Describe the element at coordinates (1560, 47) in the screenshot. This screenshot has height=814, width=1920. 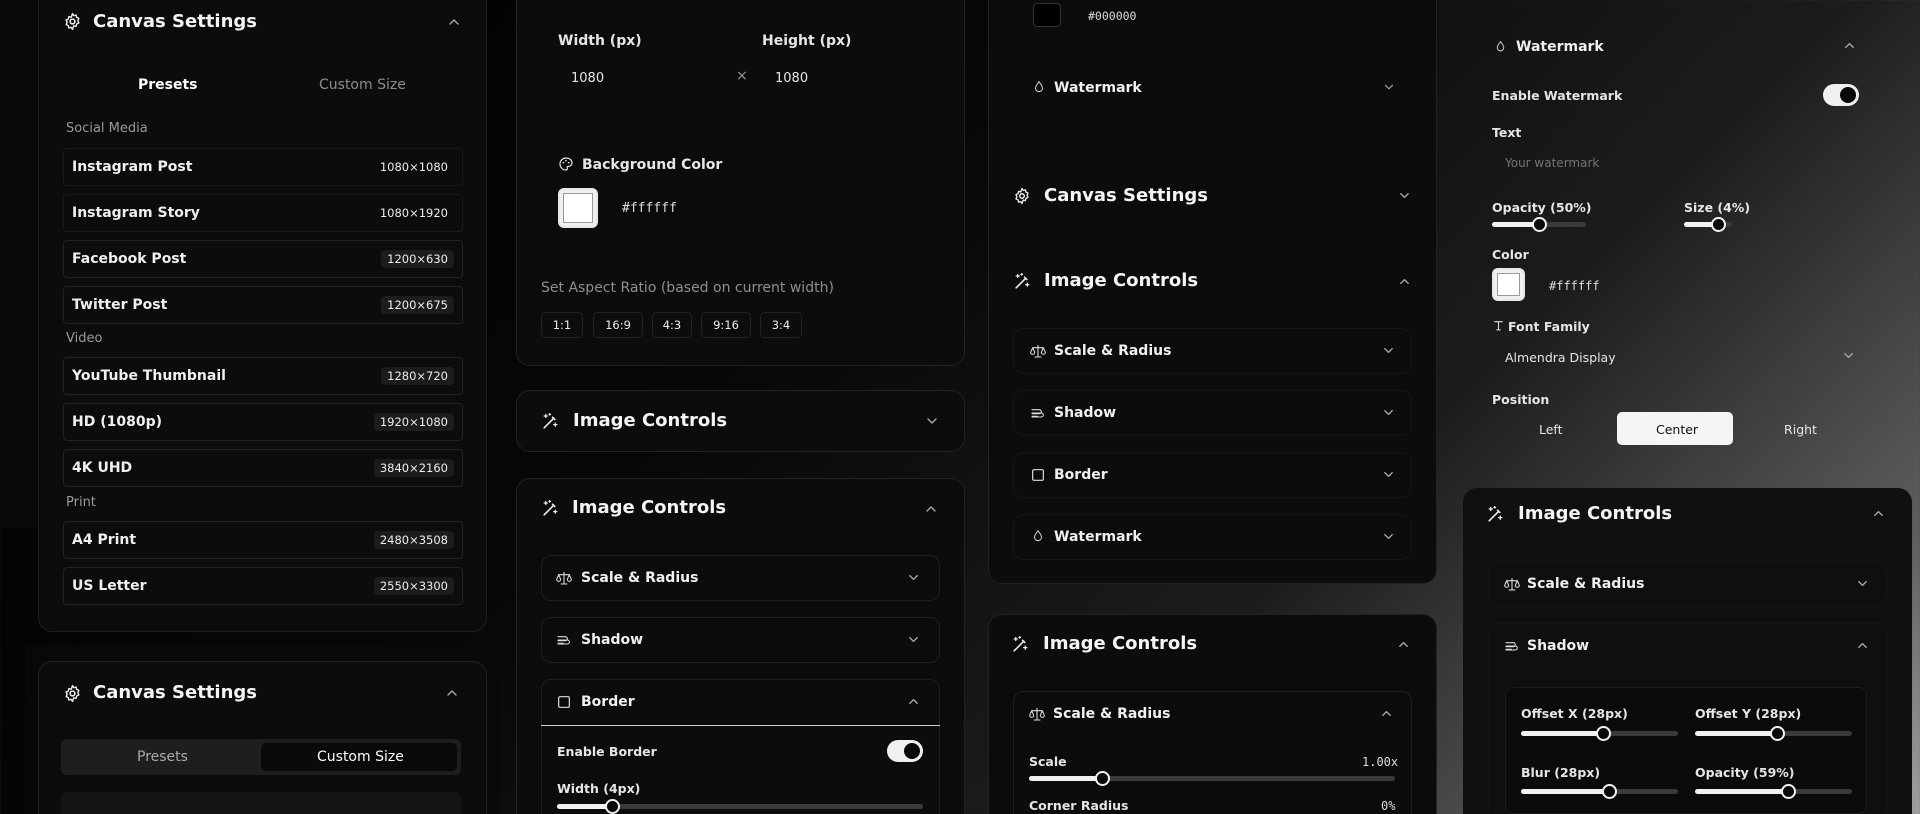
I see `watermark-title: Watermark` at that location.